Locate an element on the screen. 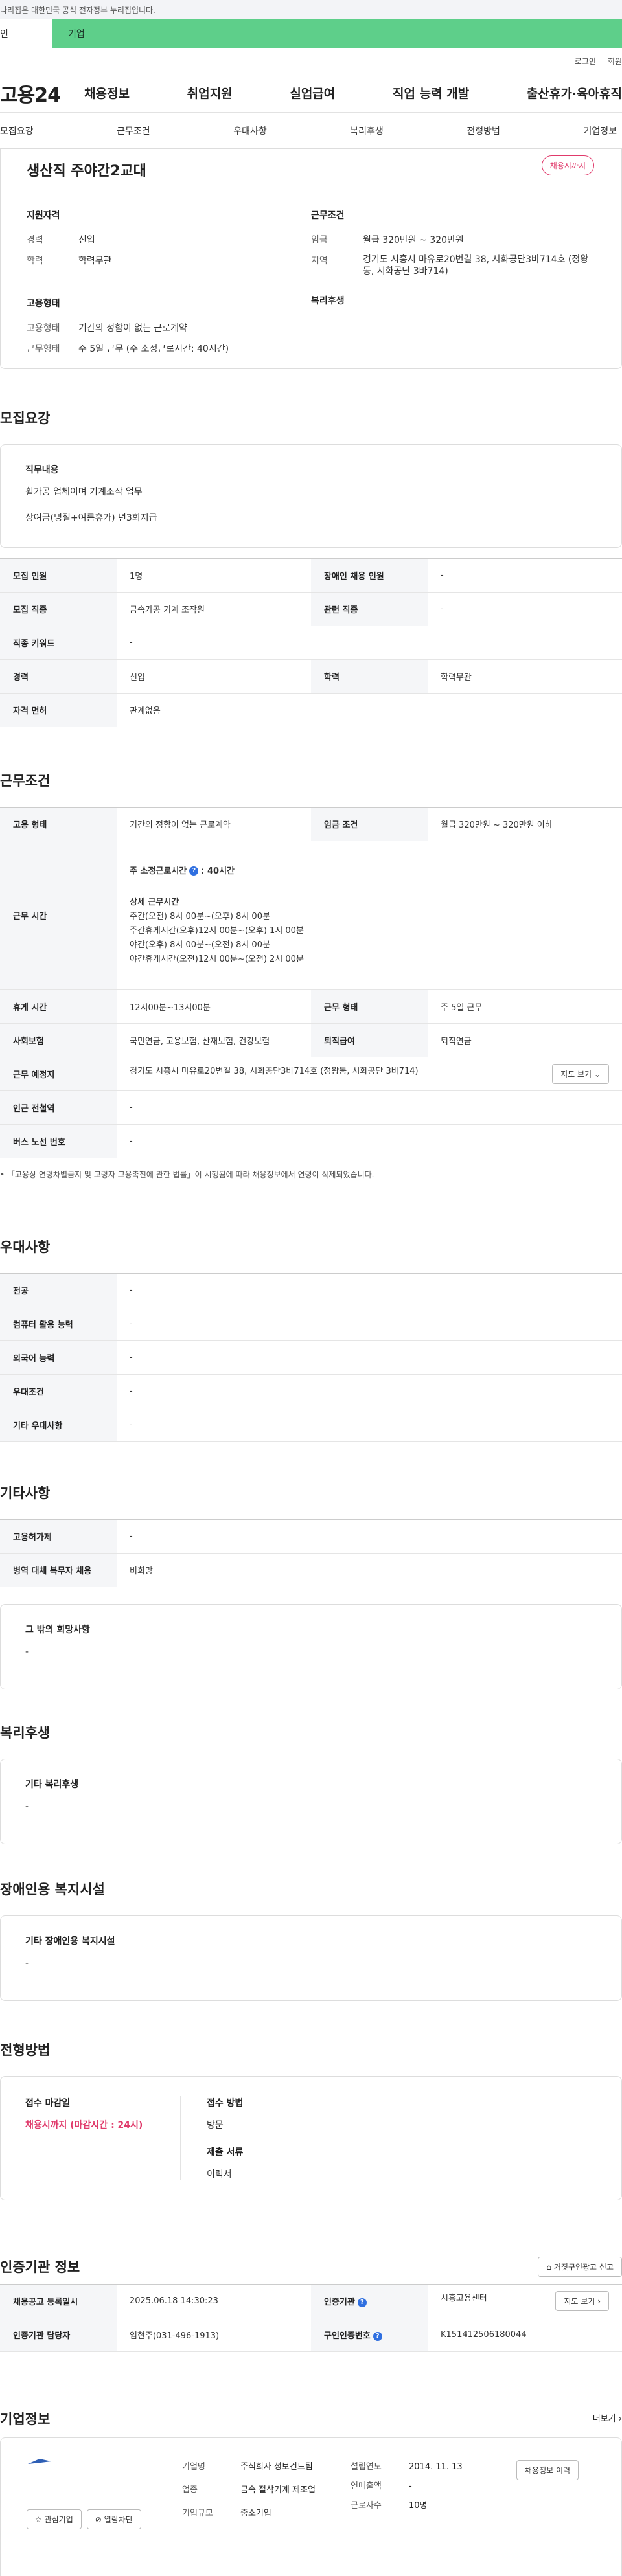 The image size is (622, 2576). cell-value: 관계없음 is located at coordinates (369, 710).